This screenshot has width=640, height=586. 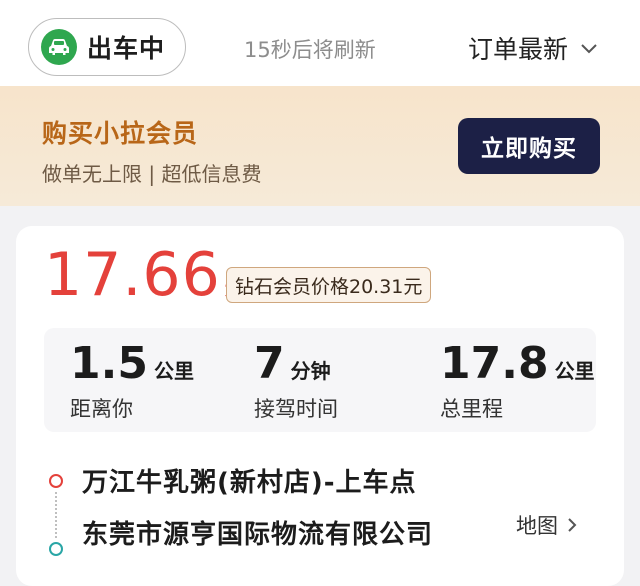 What do you see at coordinates (329, 285) in the screenshot?
I see `member-price-badge: 钻石会员价格20.31元` at bounding box center [329, 285].